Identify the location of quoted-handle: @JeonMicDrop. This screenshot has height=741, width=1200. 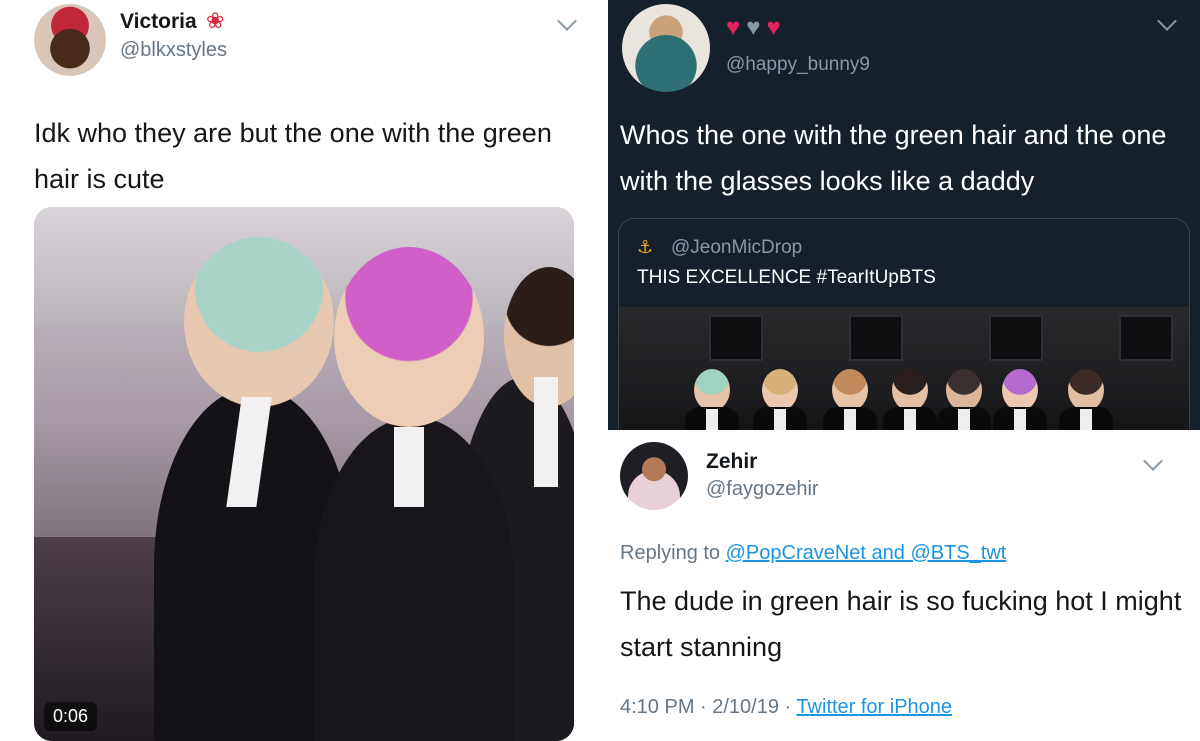
(736, 248).